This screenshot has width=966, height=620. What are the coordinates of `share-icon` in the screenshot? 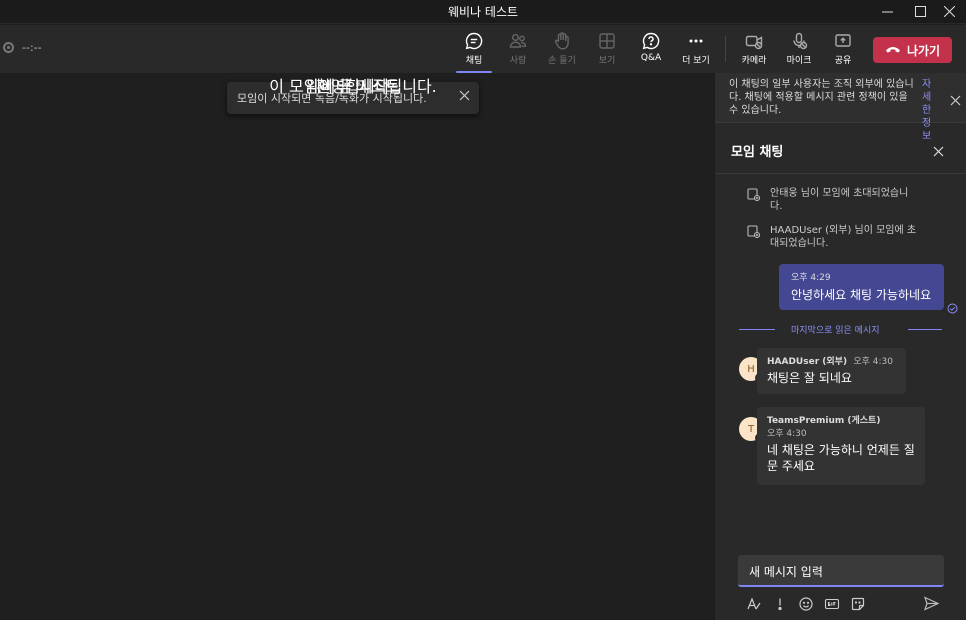 It's located at (843, 40).